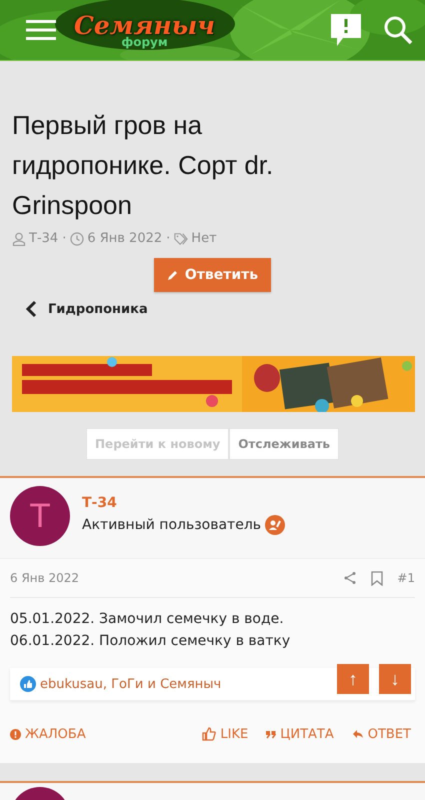  What do you see at coordinates (381, 734) in the screenshot?
I see `post-action-link: ОТВЕТ` at bounding box center [381, 734].